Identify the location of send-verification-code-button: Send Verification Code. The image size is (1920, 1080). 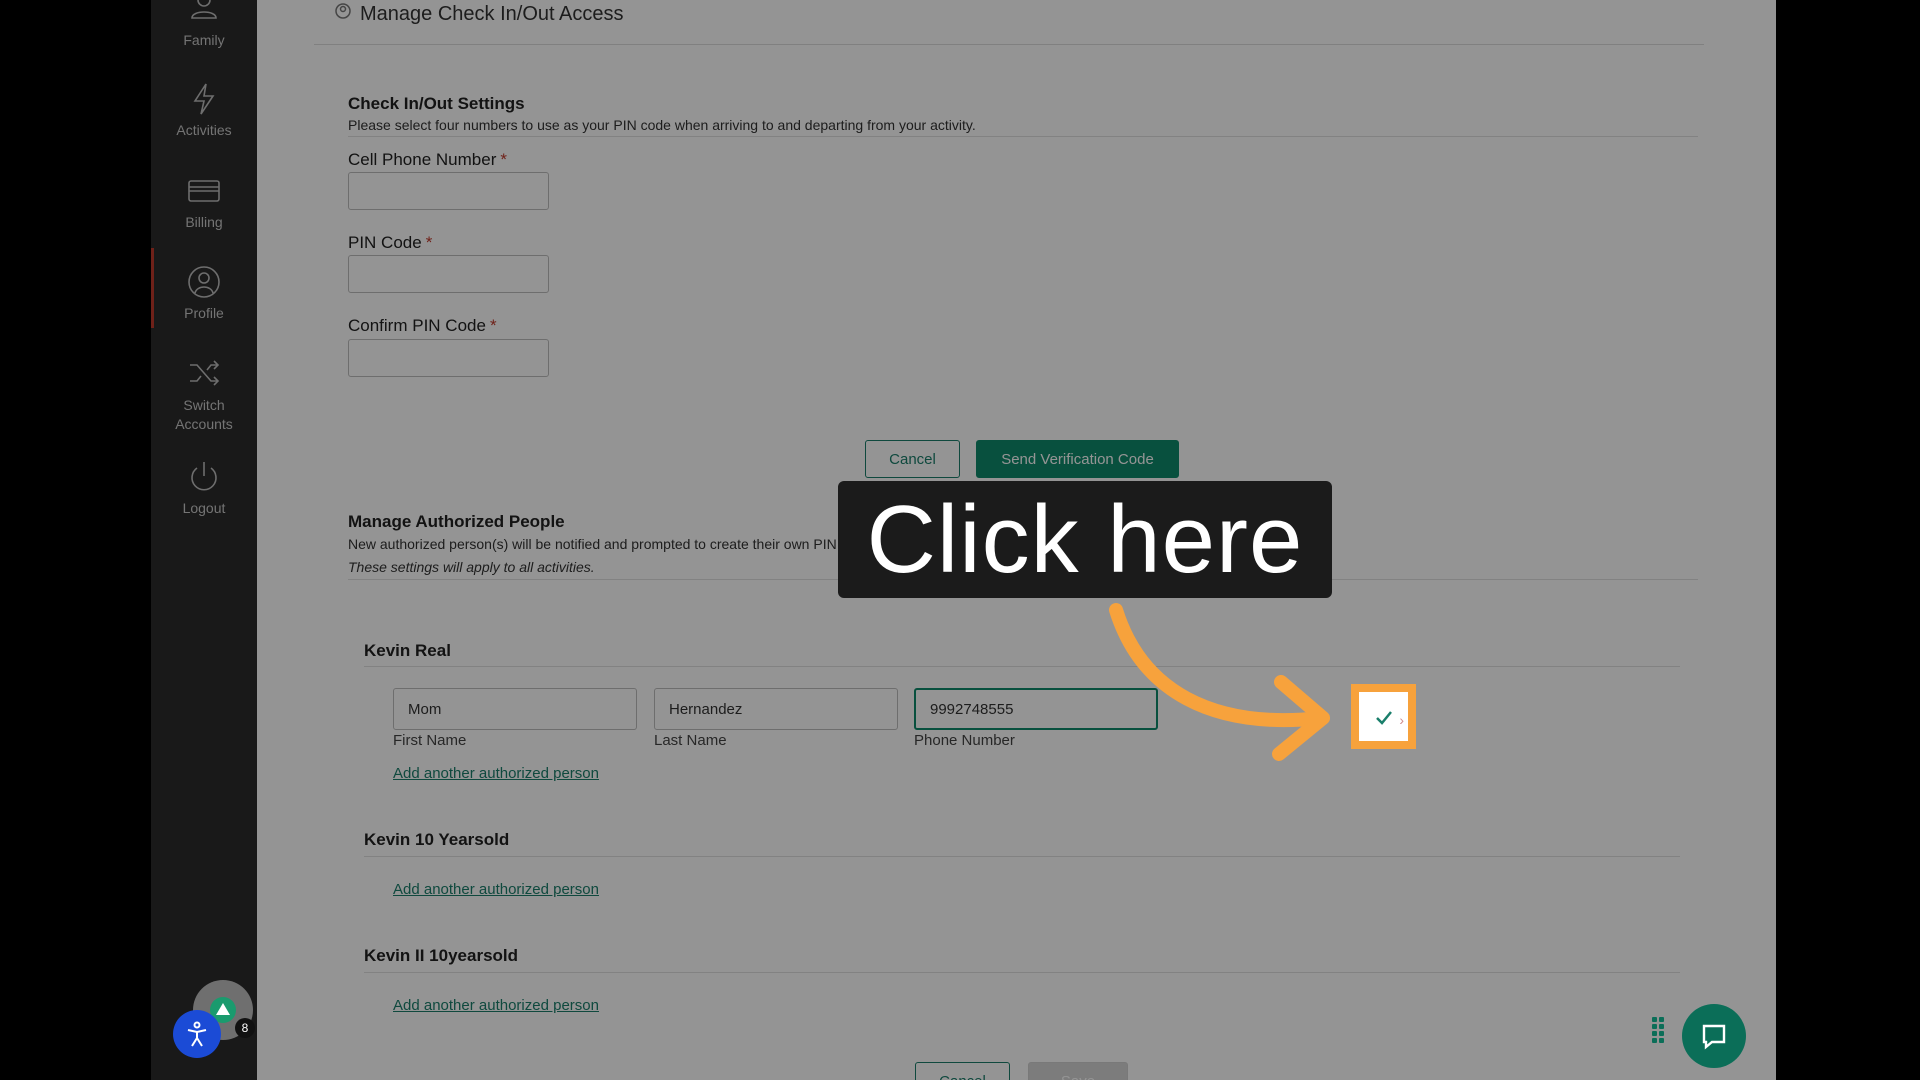
(1077, 459).